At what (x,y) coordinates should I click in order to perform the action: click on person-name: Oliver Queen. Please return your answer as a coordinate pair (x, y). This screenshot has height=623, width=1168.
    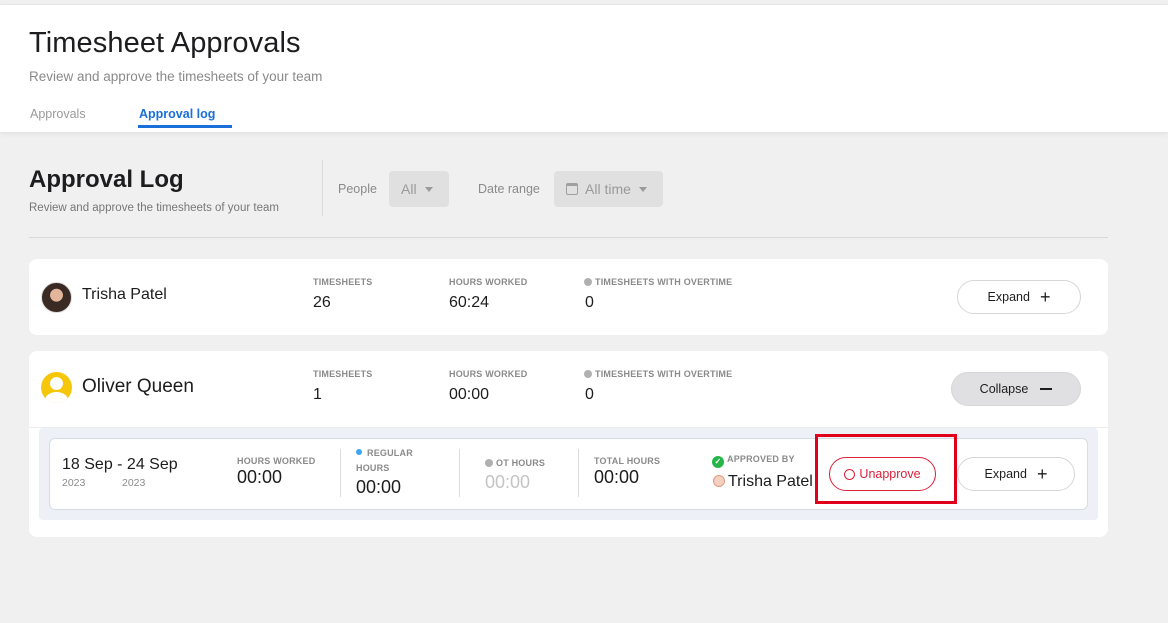
    Looking at the image, I should click on (138, 386).